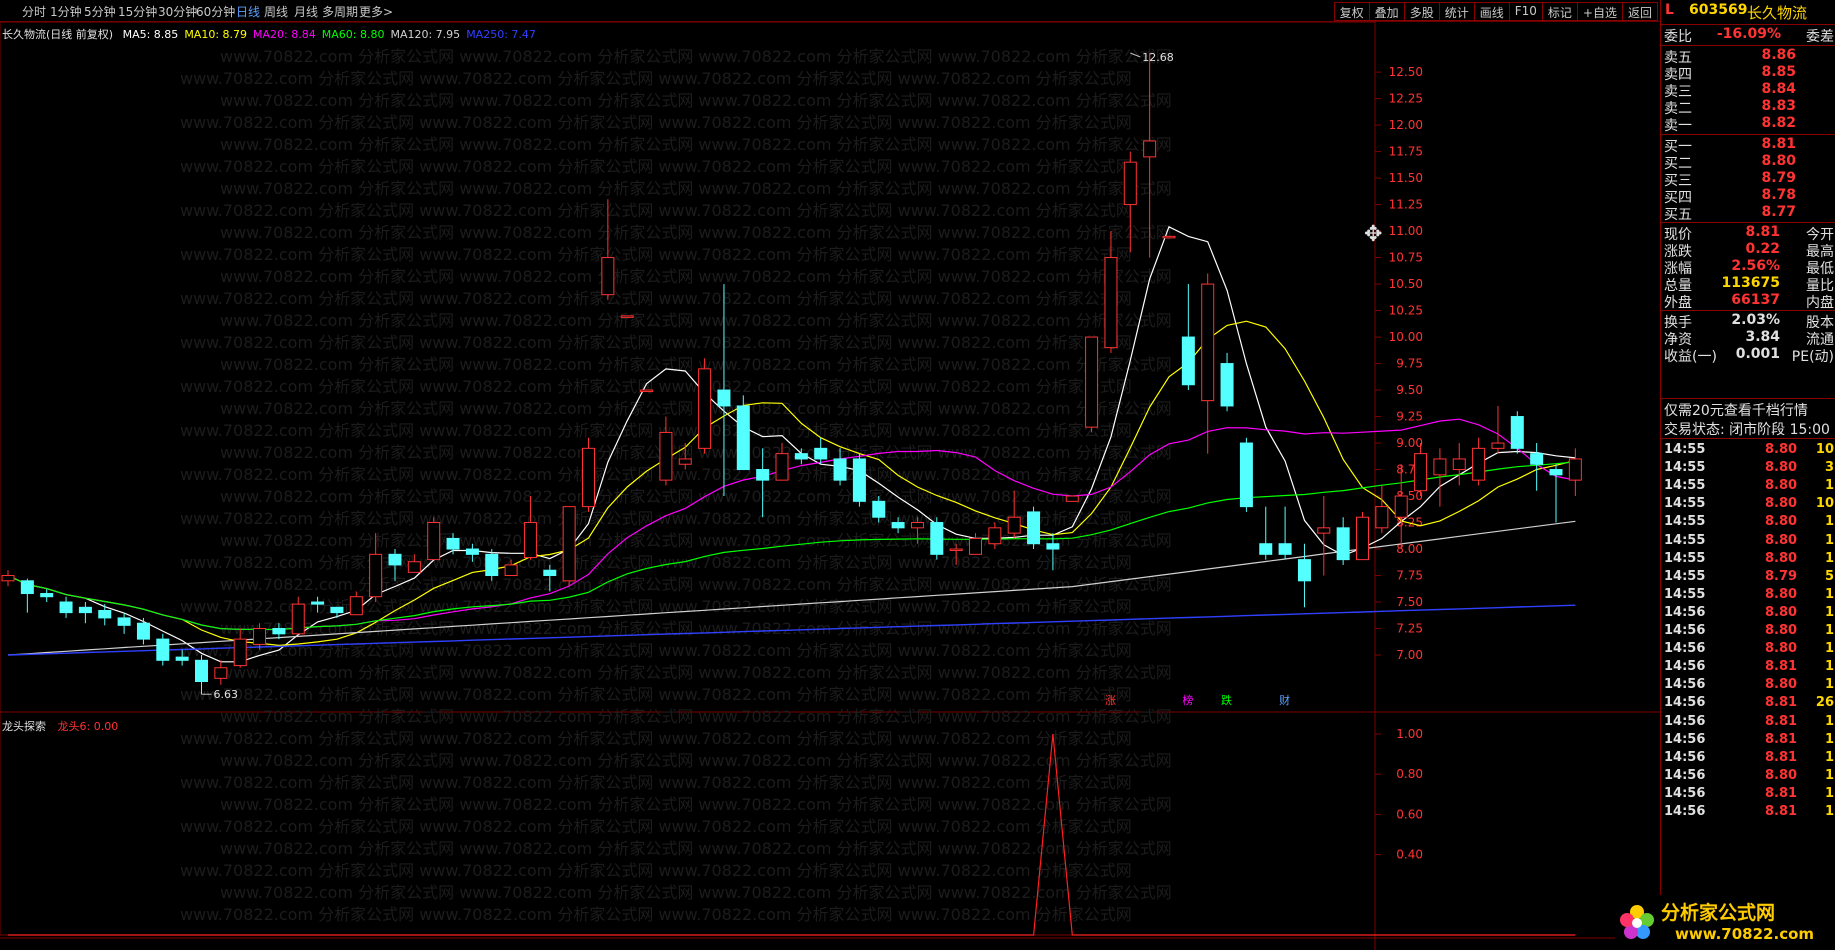 The image size is (1835, 950). I want to click on svg-text: 分析家公式网, so click(1718, 912).